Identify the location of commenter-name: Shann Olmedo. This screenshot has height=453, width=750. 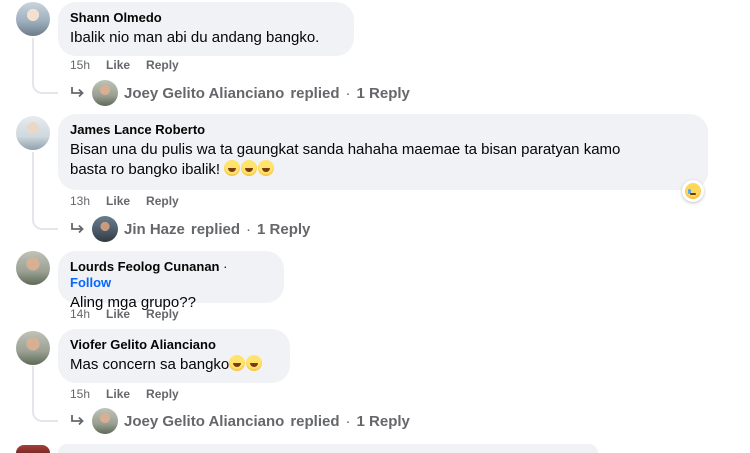
(206, 18).